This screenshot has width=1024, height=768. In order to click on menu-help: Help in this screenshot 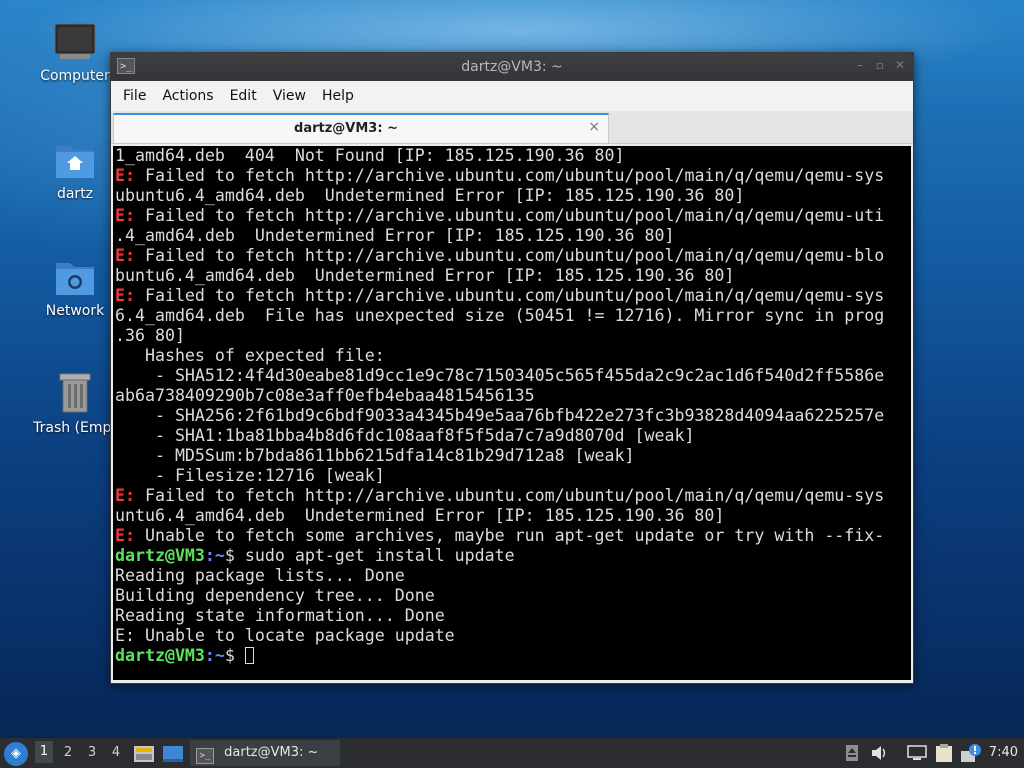, I will do `click(338, 96)`.